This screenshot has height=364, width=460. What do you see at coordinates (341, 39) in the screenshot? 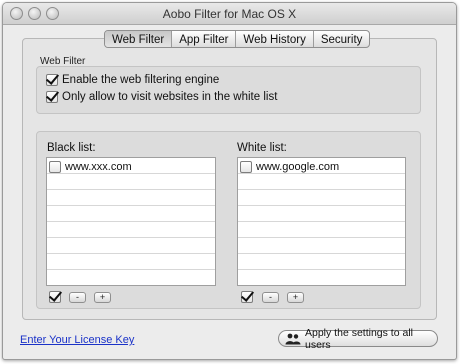
I see `tab-security: Security` at bounding box center [341, 39].